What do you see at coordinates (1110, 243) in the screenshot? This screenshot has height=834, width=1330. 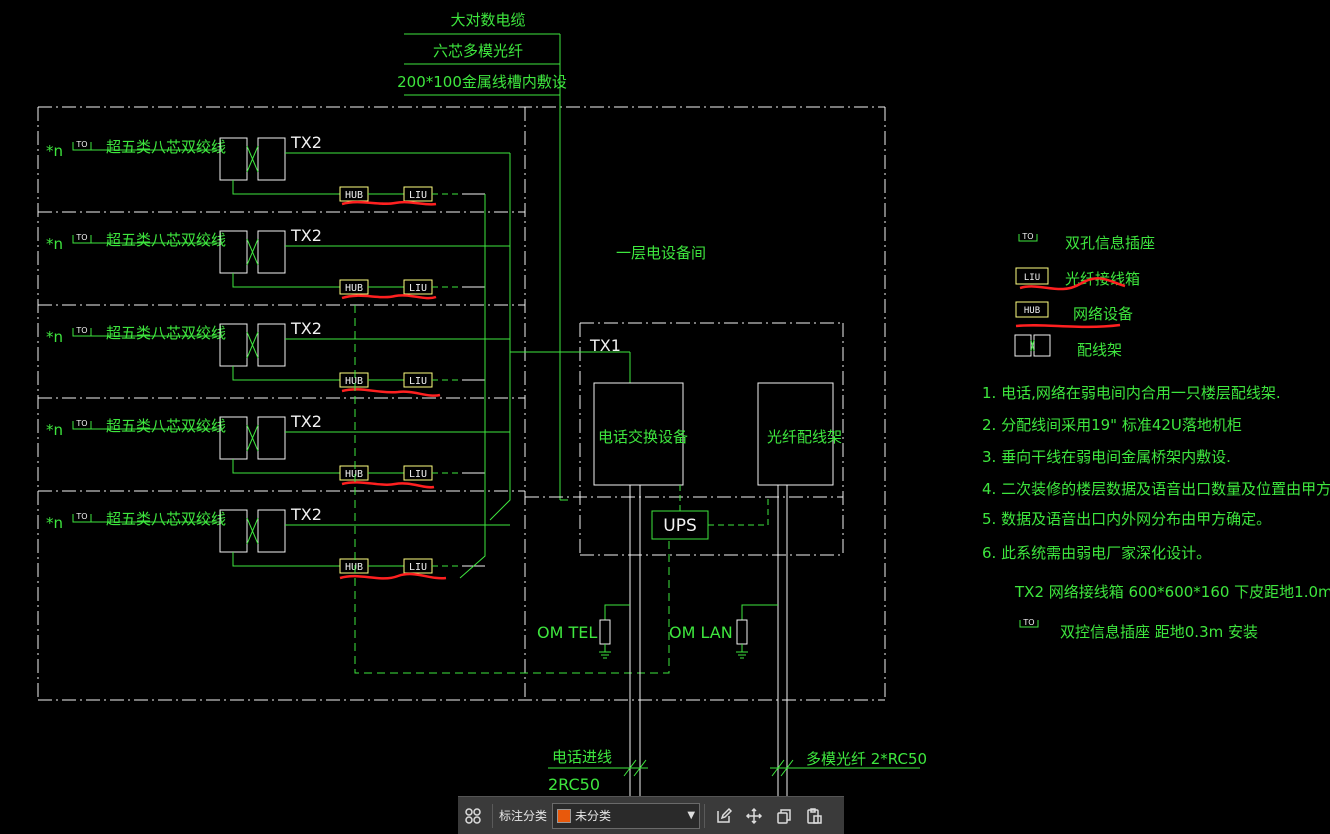 I see `legend-label-to: 双孔信息插座` at bounding box center [1110, 243].